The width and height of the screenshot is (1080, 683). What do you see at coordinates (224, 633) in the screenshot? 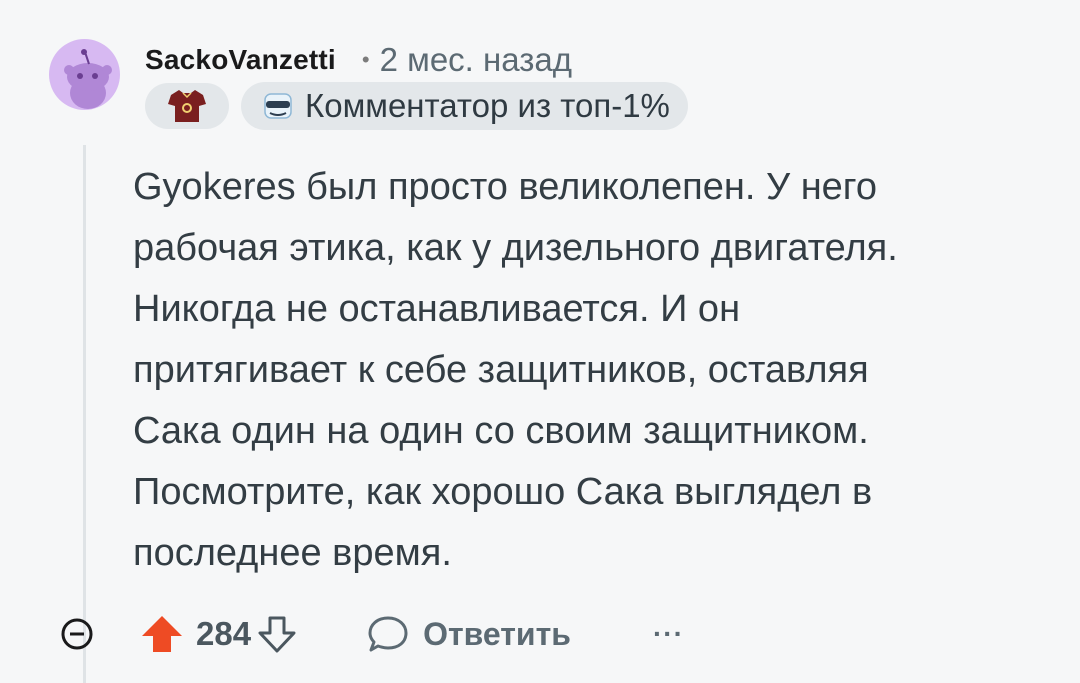
I see `vote-score: 284` at bounding box center [224, 633].